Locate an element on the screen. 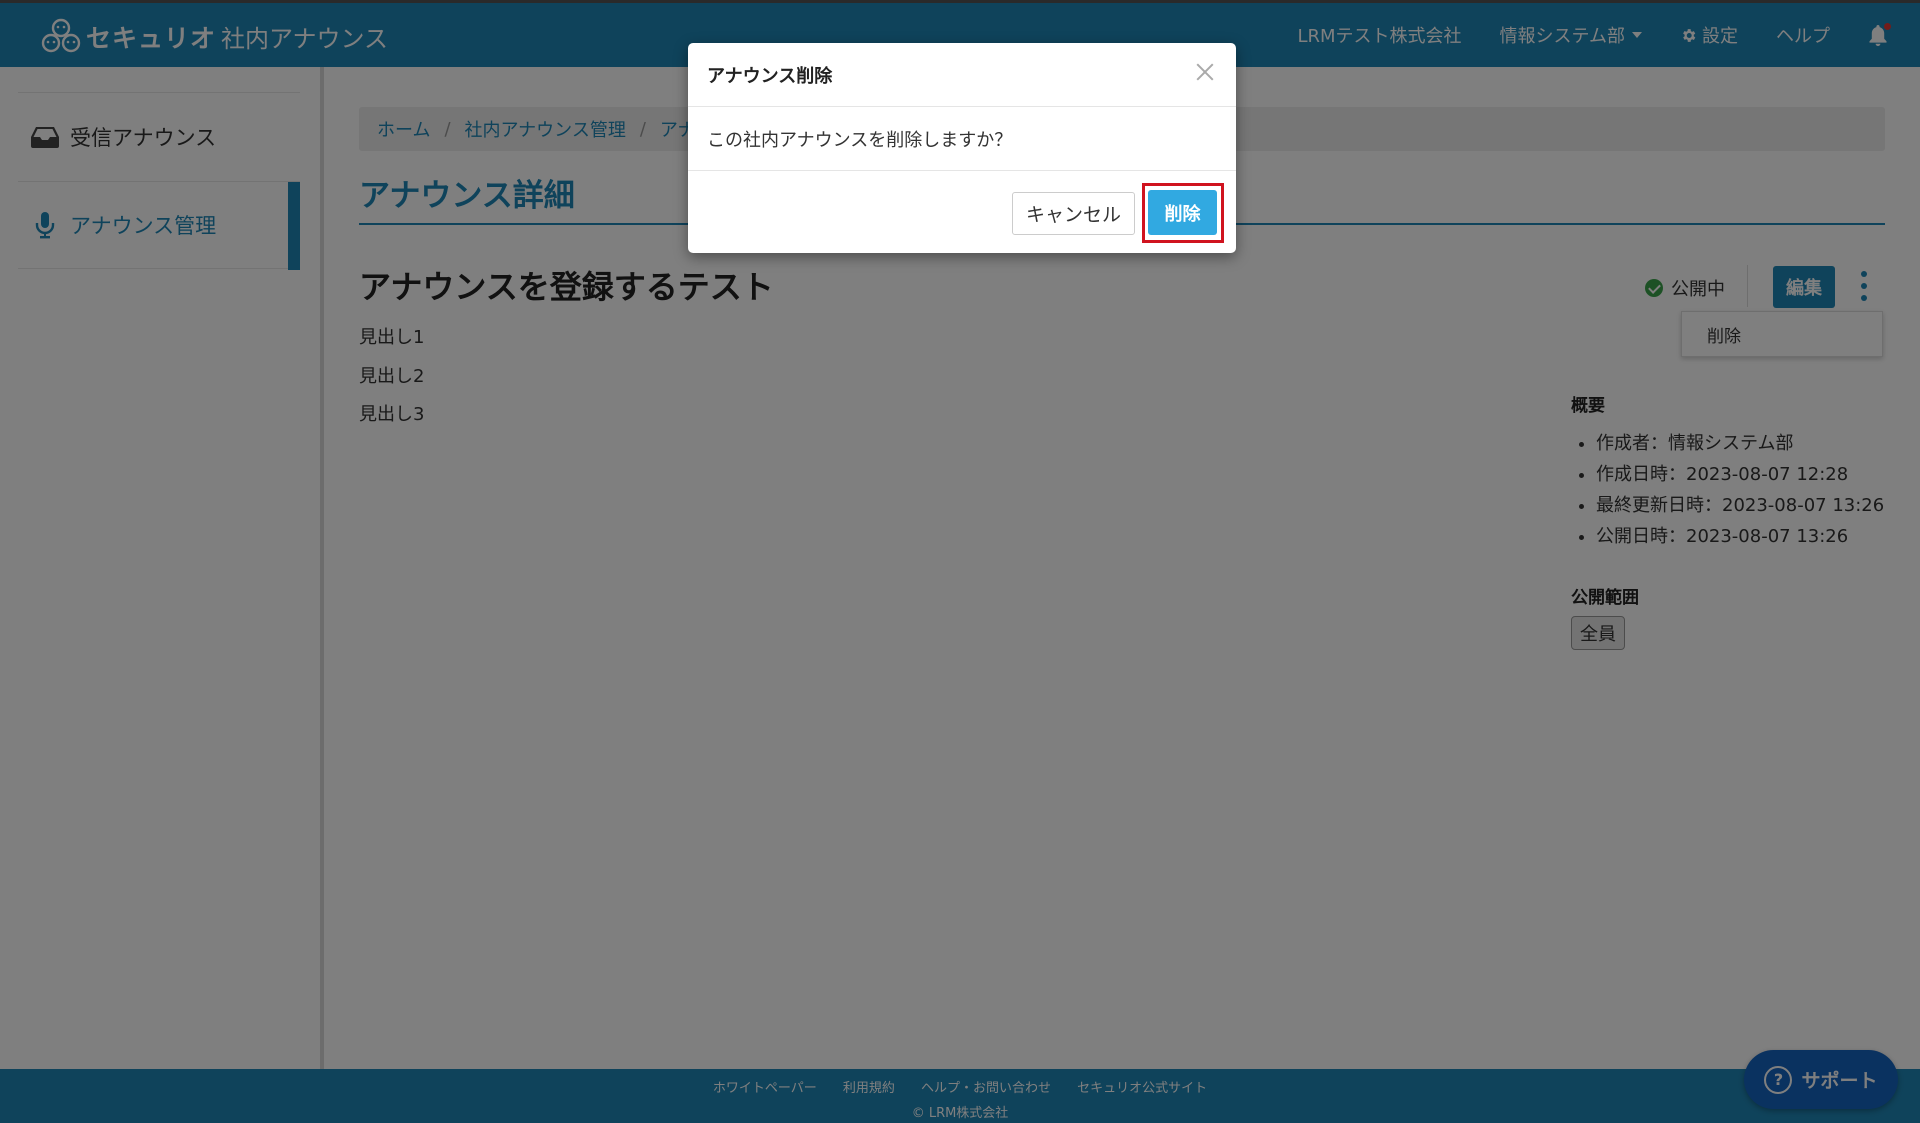 The image size is (1920, 1123). modal-message: この社内アナウンスを削除しますか？ is located at coordinates (962, 139).